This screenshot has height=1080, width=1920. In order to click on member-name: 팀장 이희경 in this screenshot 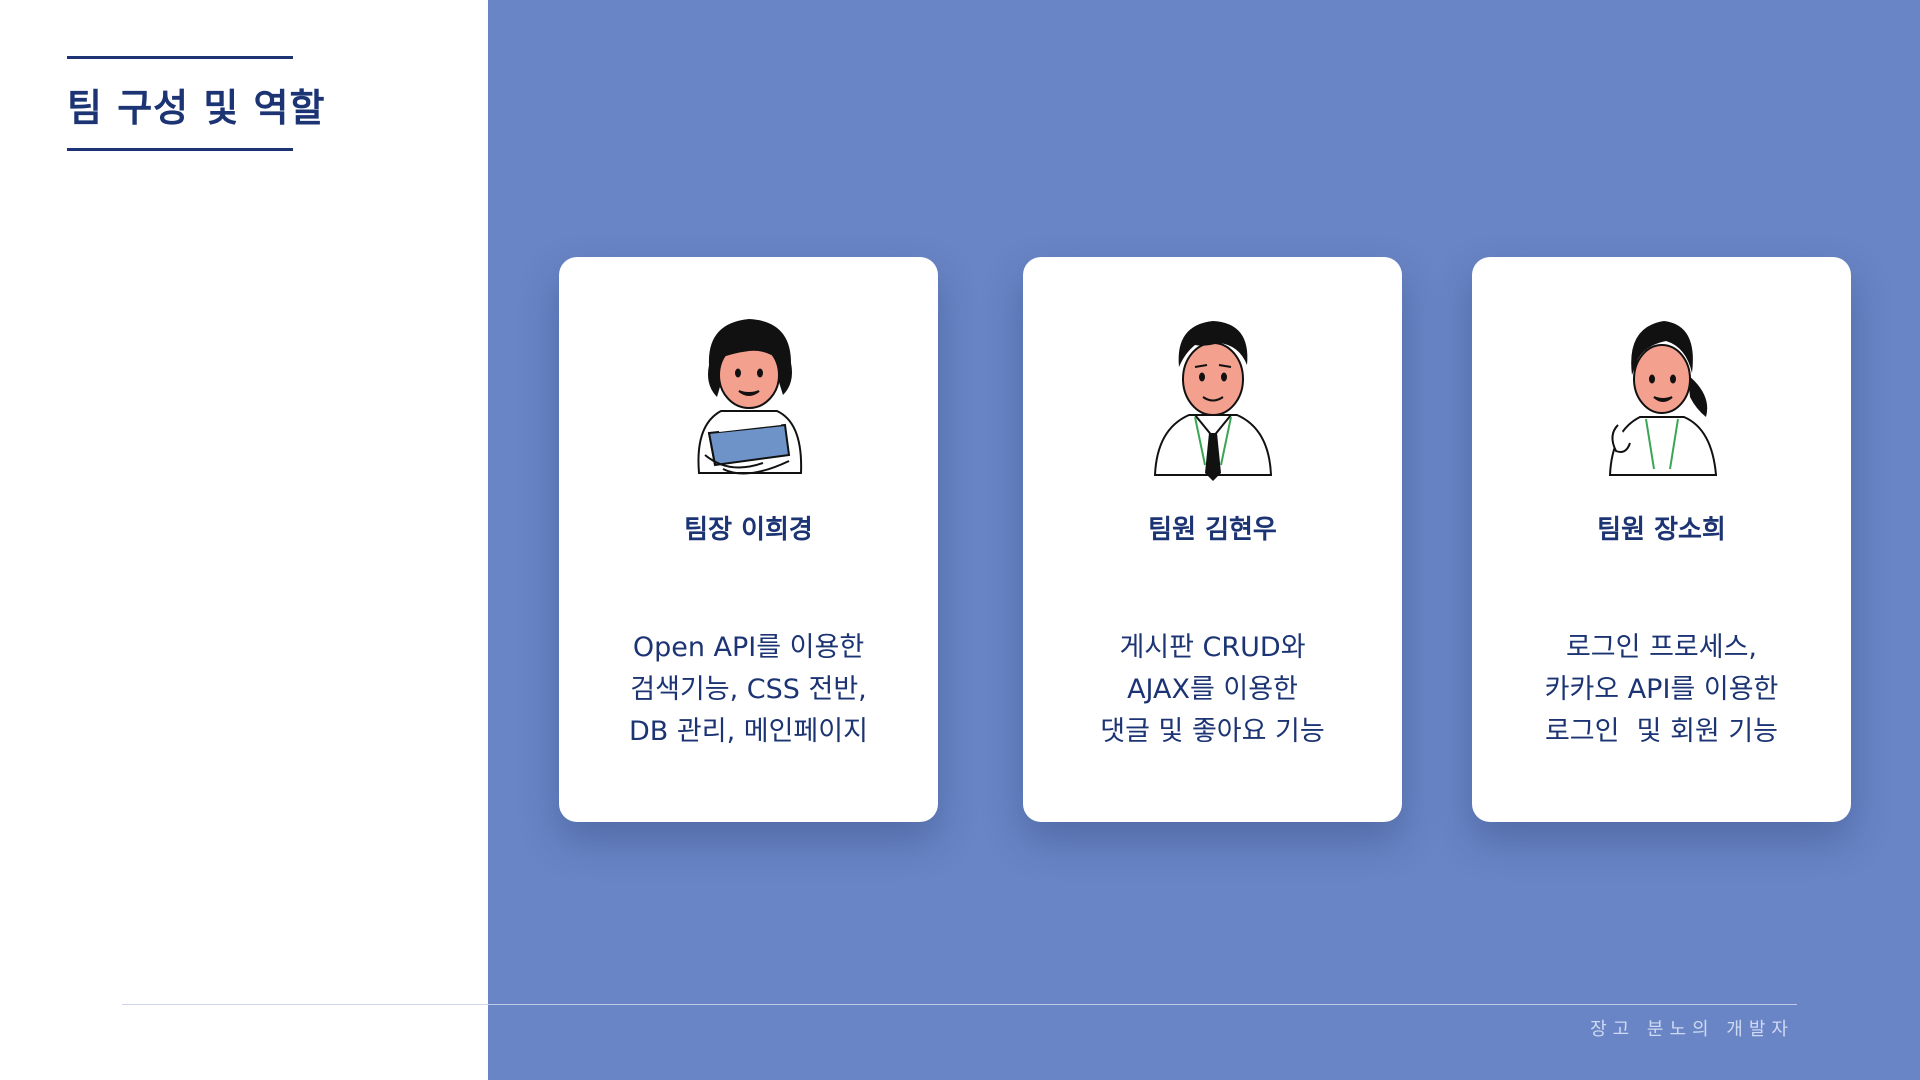, I will do `click(748, 530)`.